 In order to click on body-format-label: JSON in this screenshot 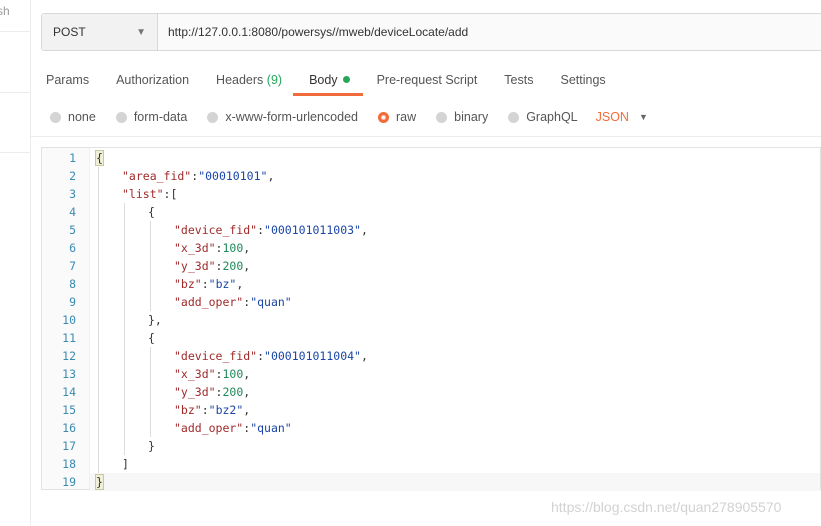, I will do `click(612, 117)`.